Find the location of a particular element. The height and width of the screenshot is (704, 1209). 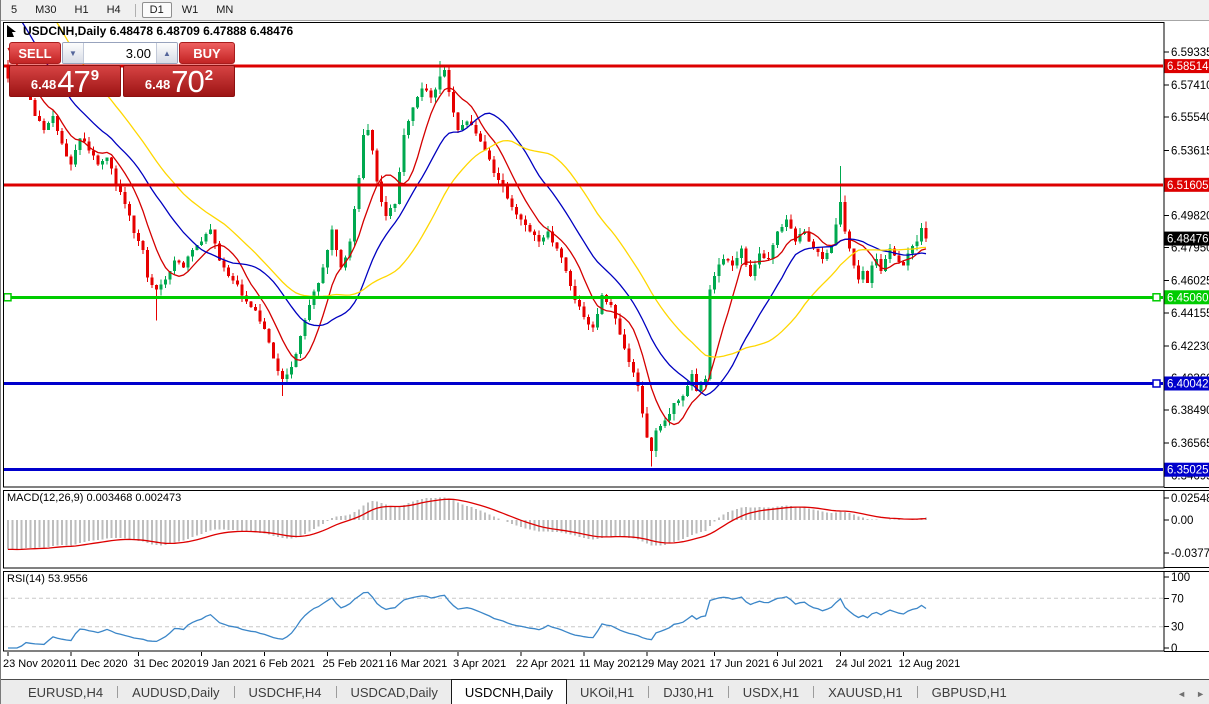

chart-tab-xauusd: XAUUSD,H1 is located at coordinates (865, 692).